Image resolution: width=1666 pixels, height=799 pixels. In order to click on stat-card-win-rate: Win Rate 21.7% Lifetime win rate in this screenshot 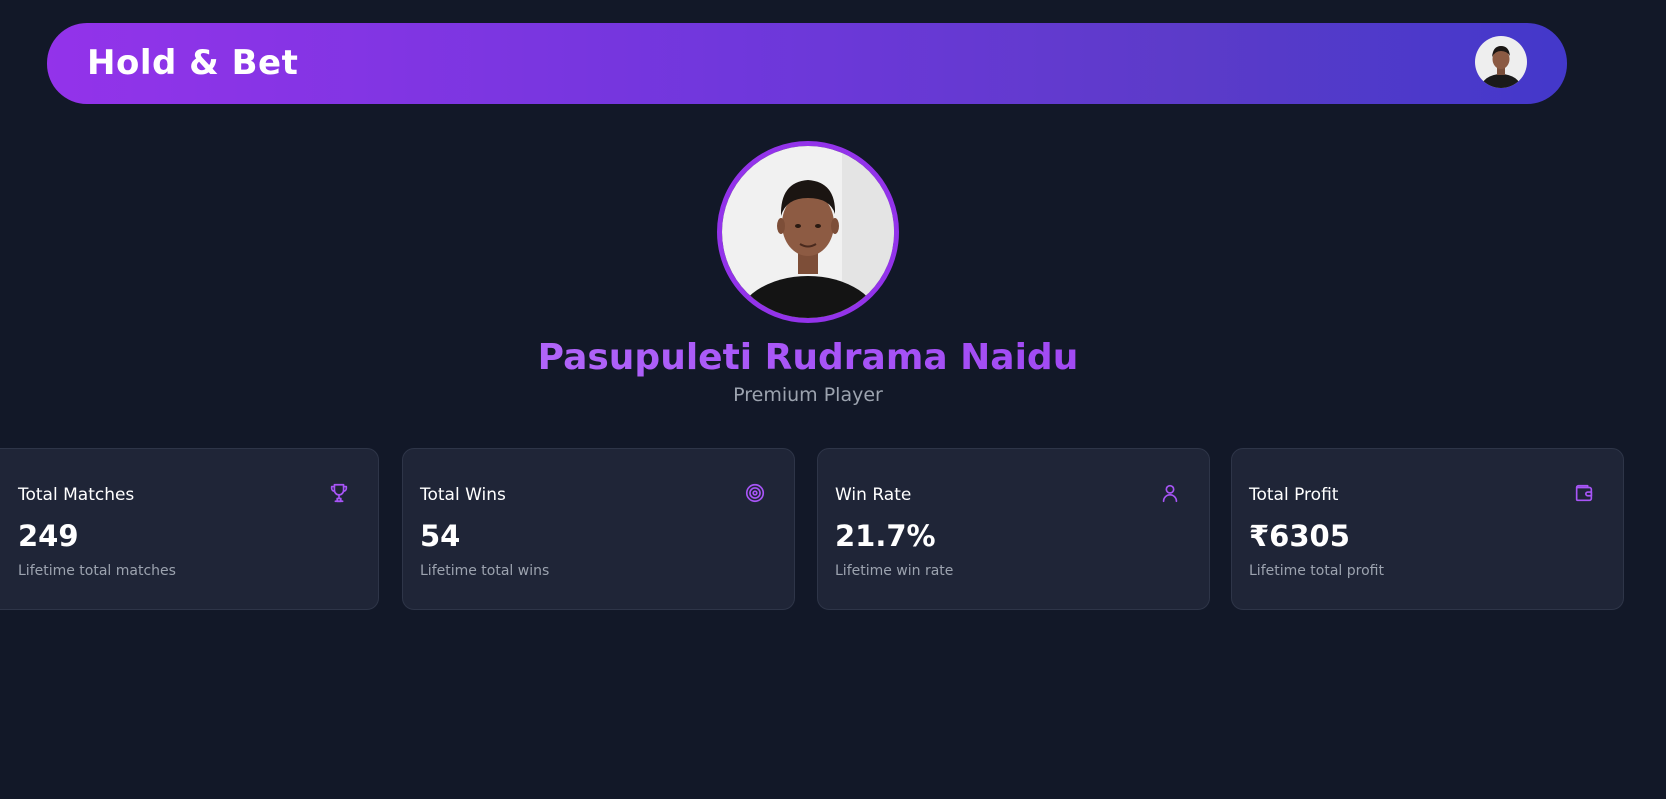, I will do `click(1013, 529)`.